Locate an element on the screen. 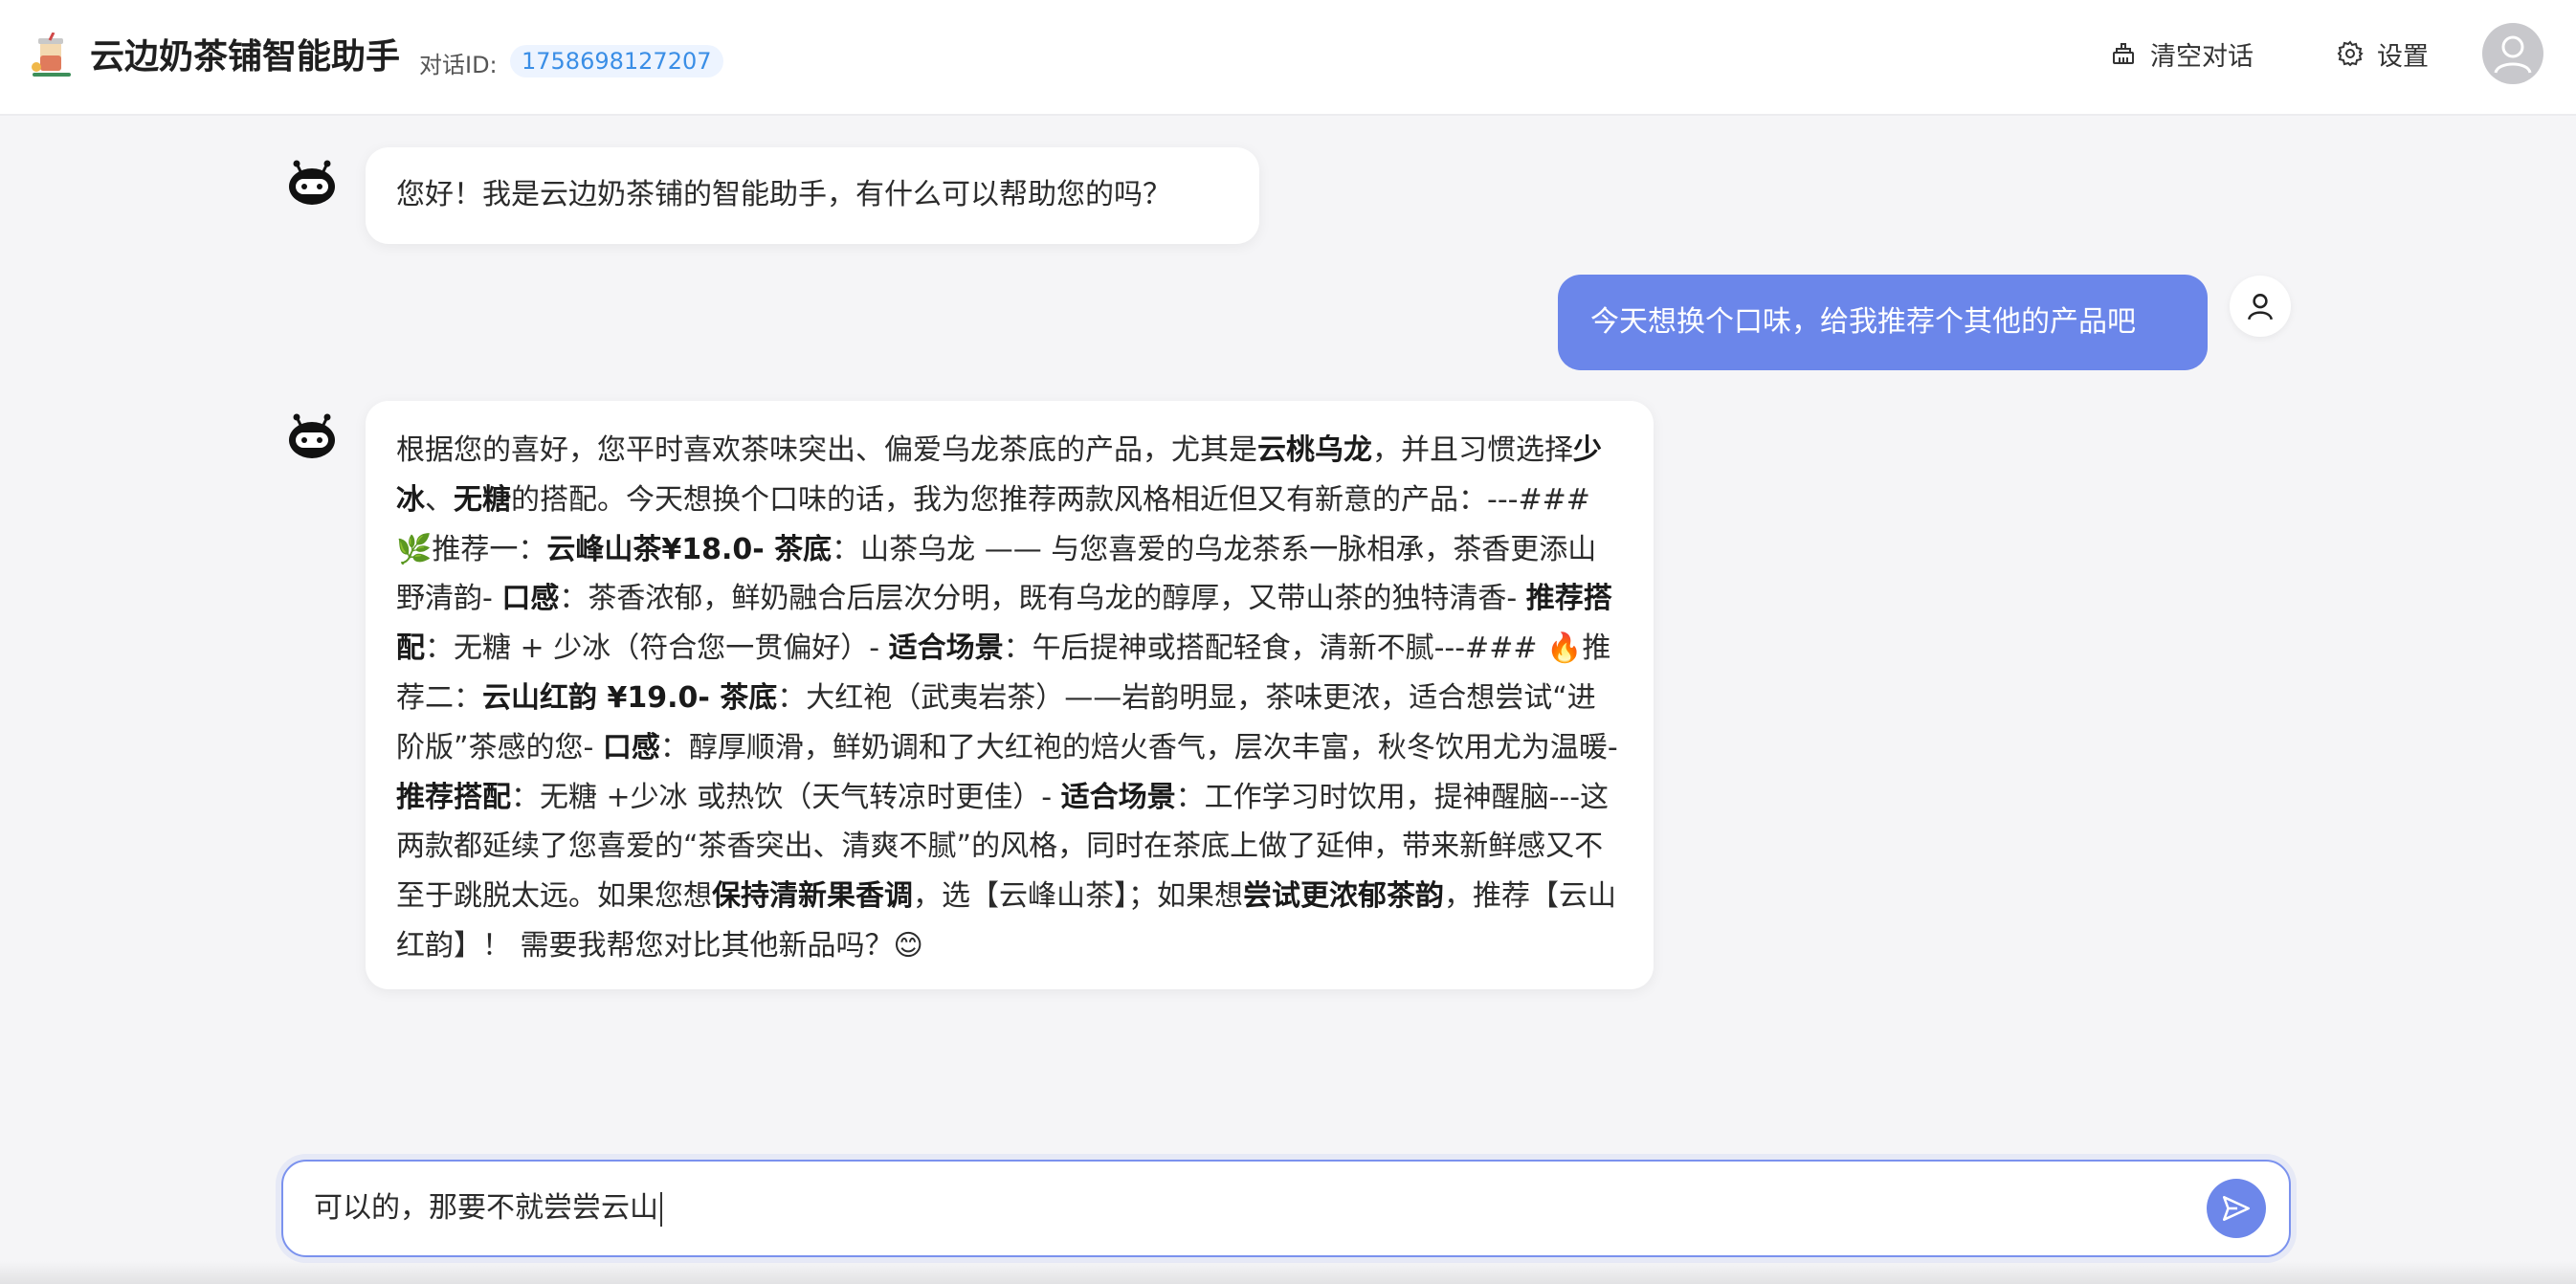  send-button is located at coordinates (2236, 1208).